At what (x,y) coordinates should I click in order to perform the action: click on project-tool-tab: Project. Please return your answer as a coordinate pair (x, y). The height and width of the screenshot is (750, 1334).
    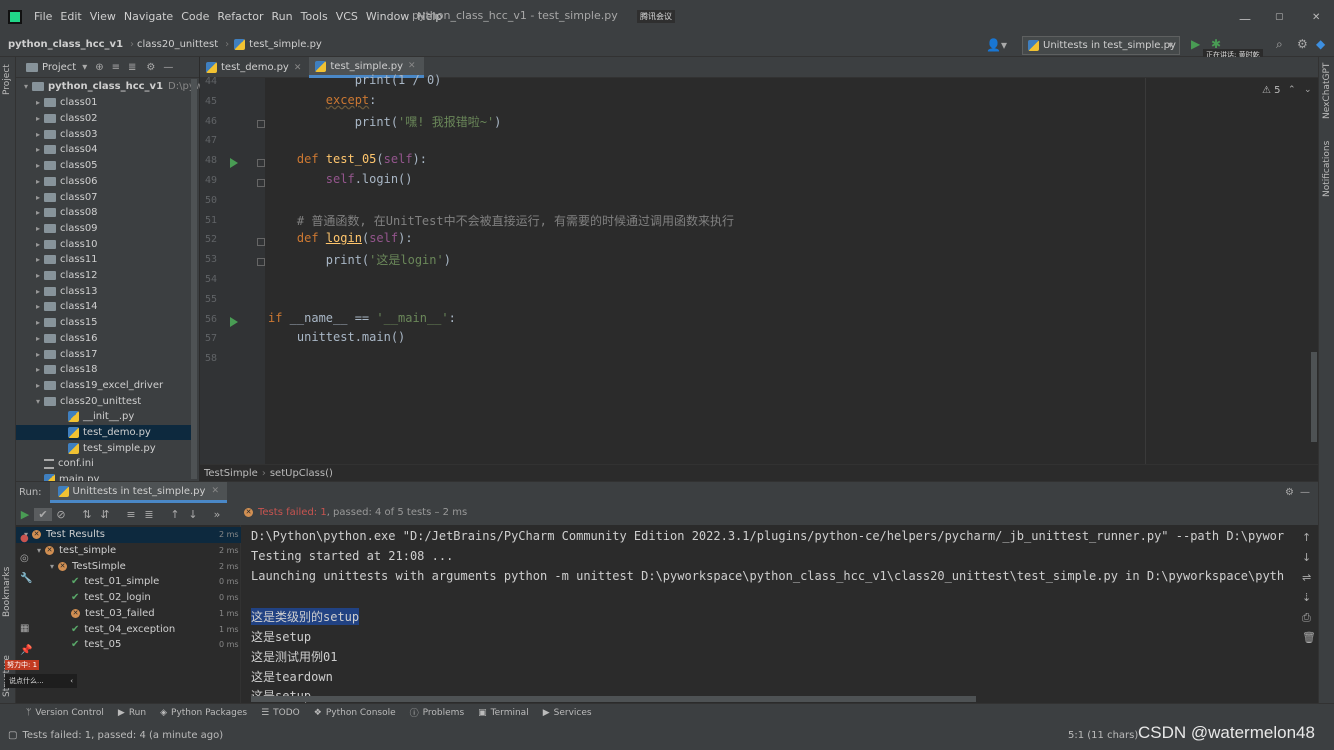
    Looking at the image, I should click on (7, 79).